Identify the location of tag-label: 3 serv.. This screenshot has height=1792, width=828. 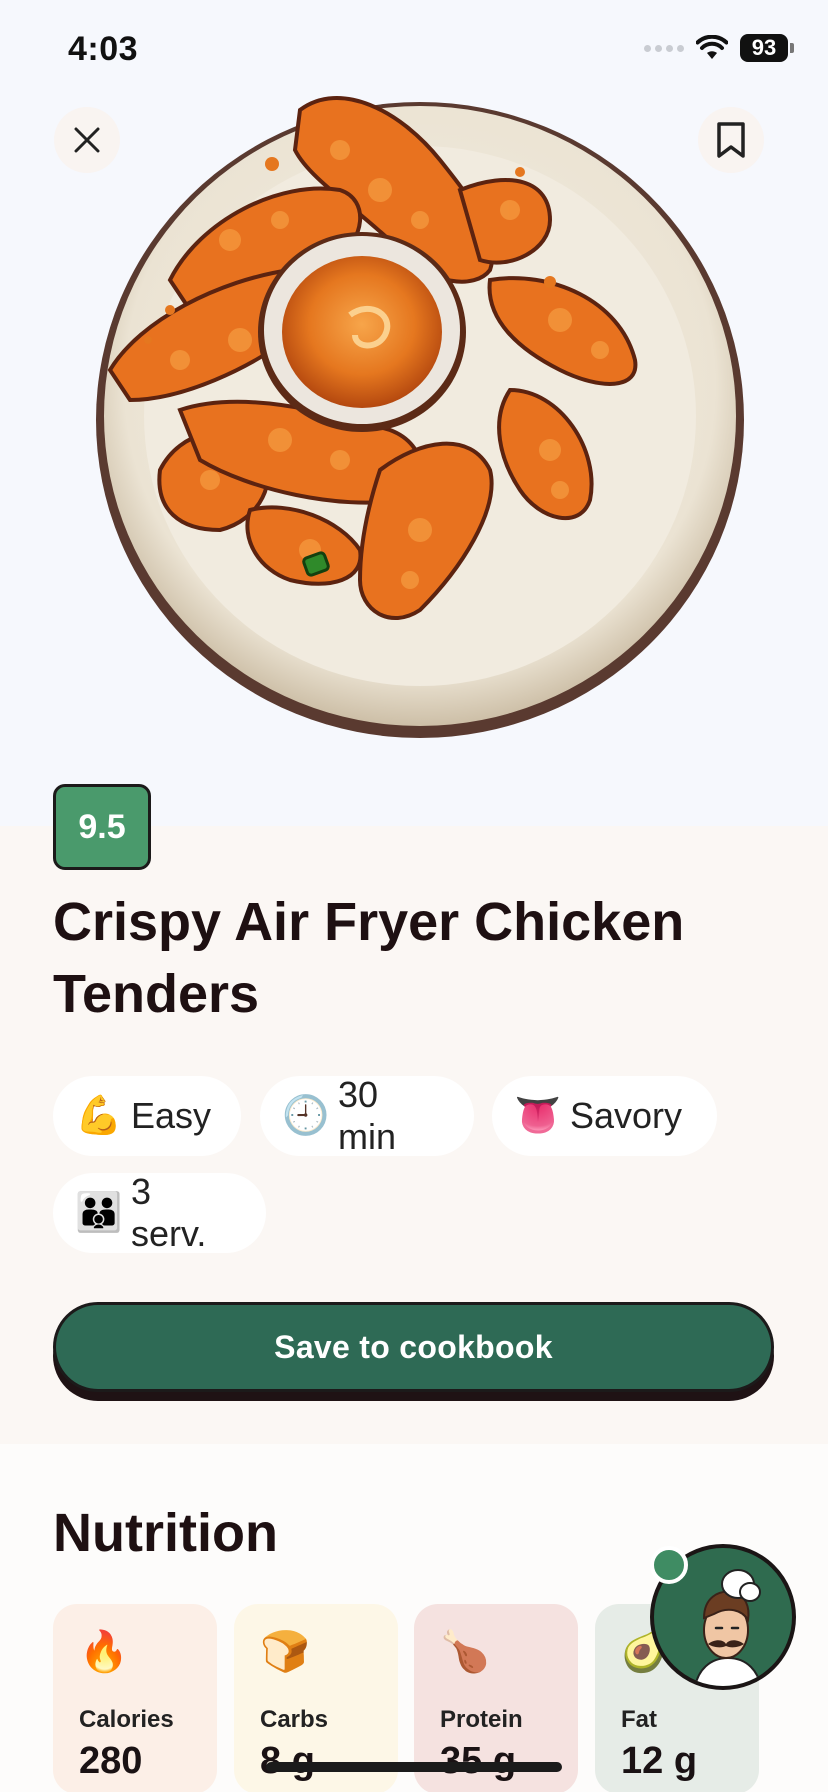
(169, 1212).